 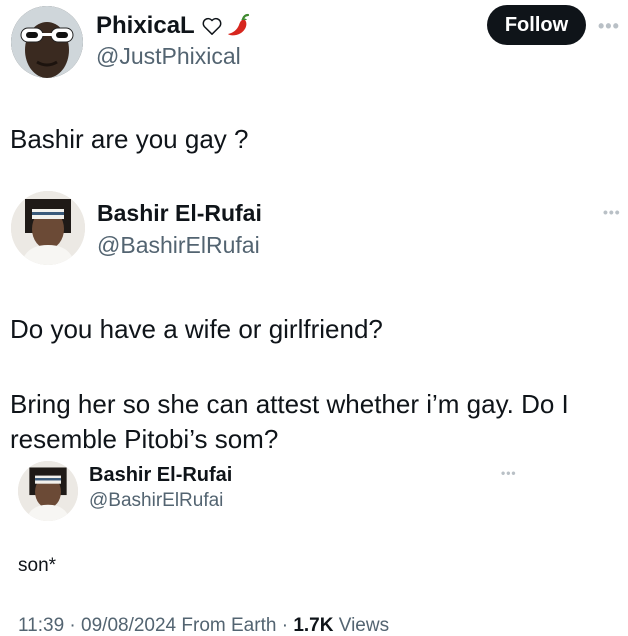 I want to click on post-time: 11:39, so click(x=41, y=625).